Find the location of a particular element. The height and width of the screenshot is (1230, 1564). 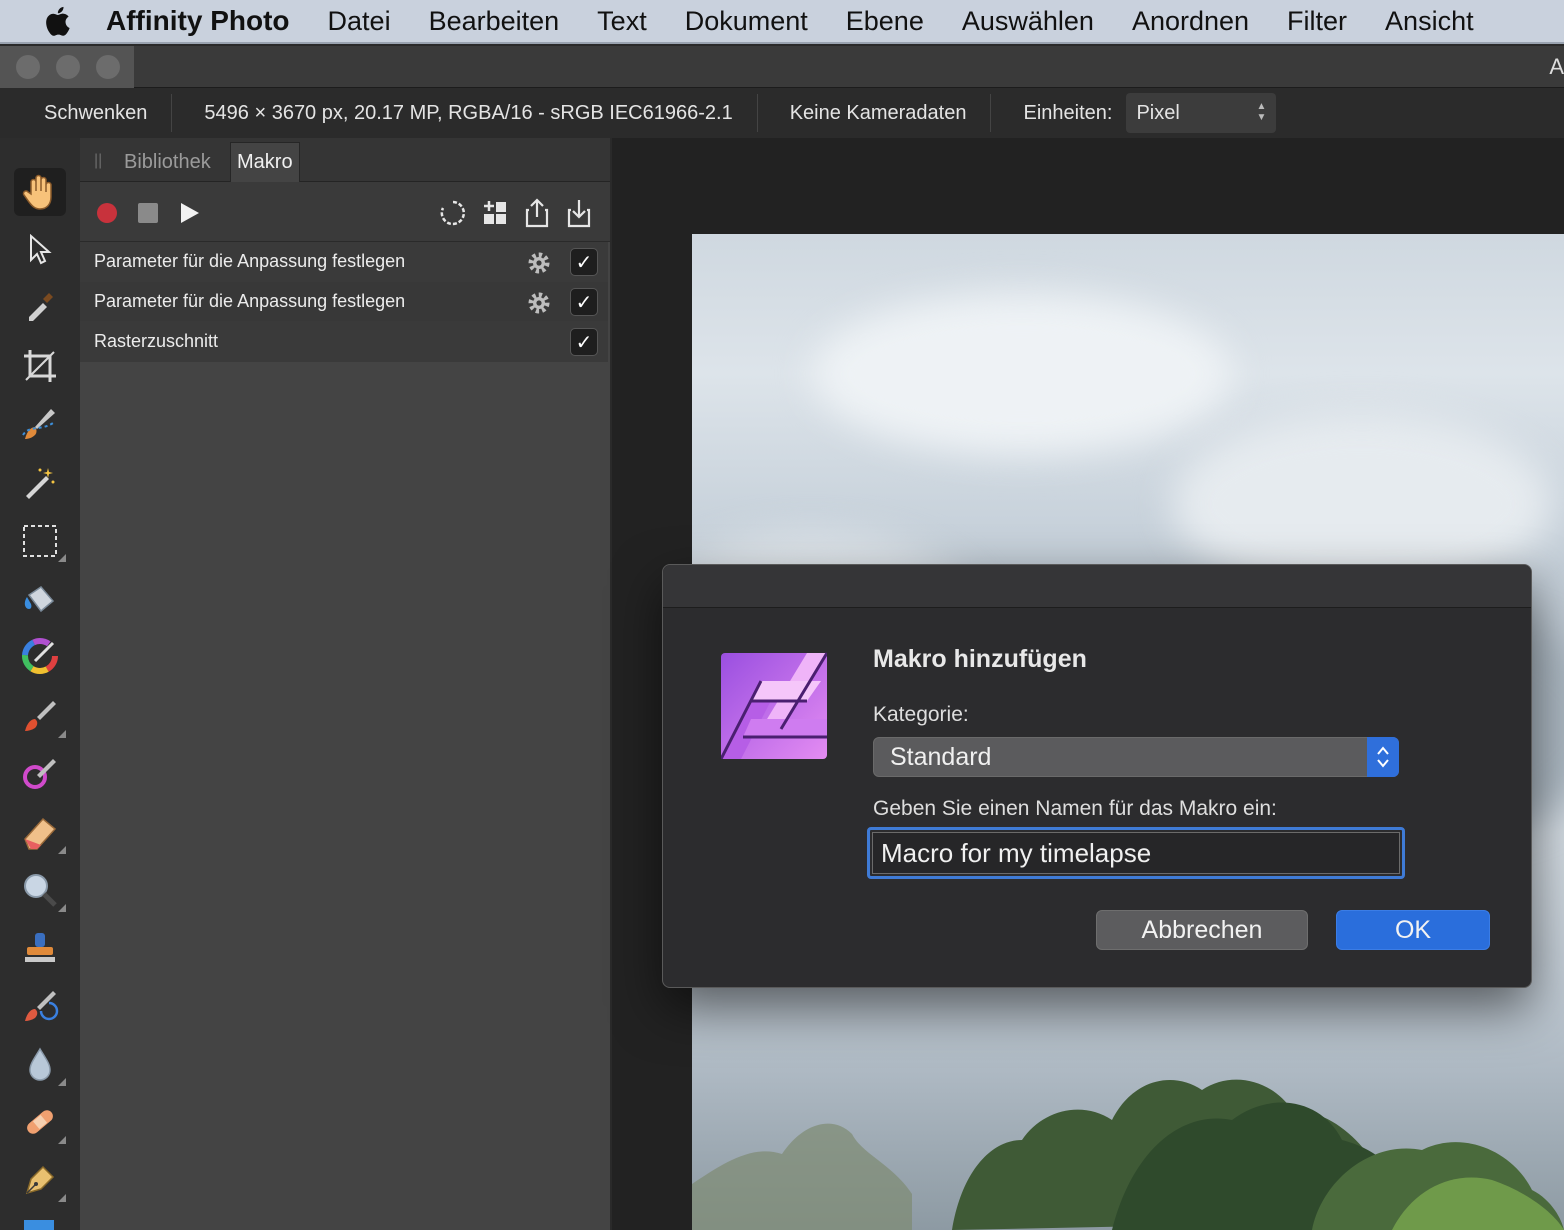

marquee-tool is located at coordinates (40, 540).